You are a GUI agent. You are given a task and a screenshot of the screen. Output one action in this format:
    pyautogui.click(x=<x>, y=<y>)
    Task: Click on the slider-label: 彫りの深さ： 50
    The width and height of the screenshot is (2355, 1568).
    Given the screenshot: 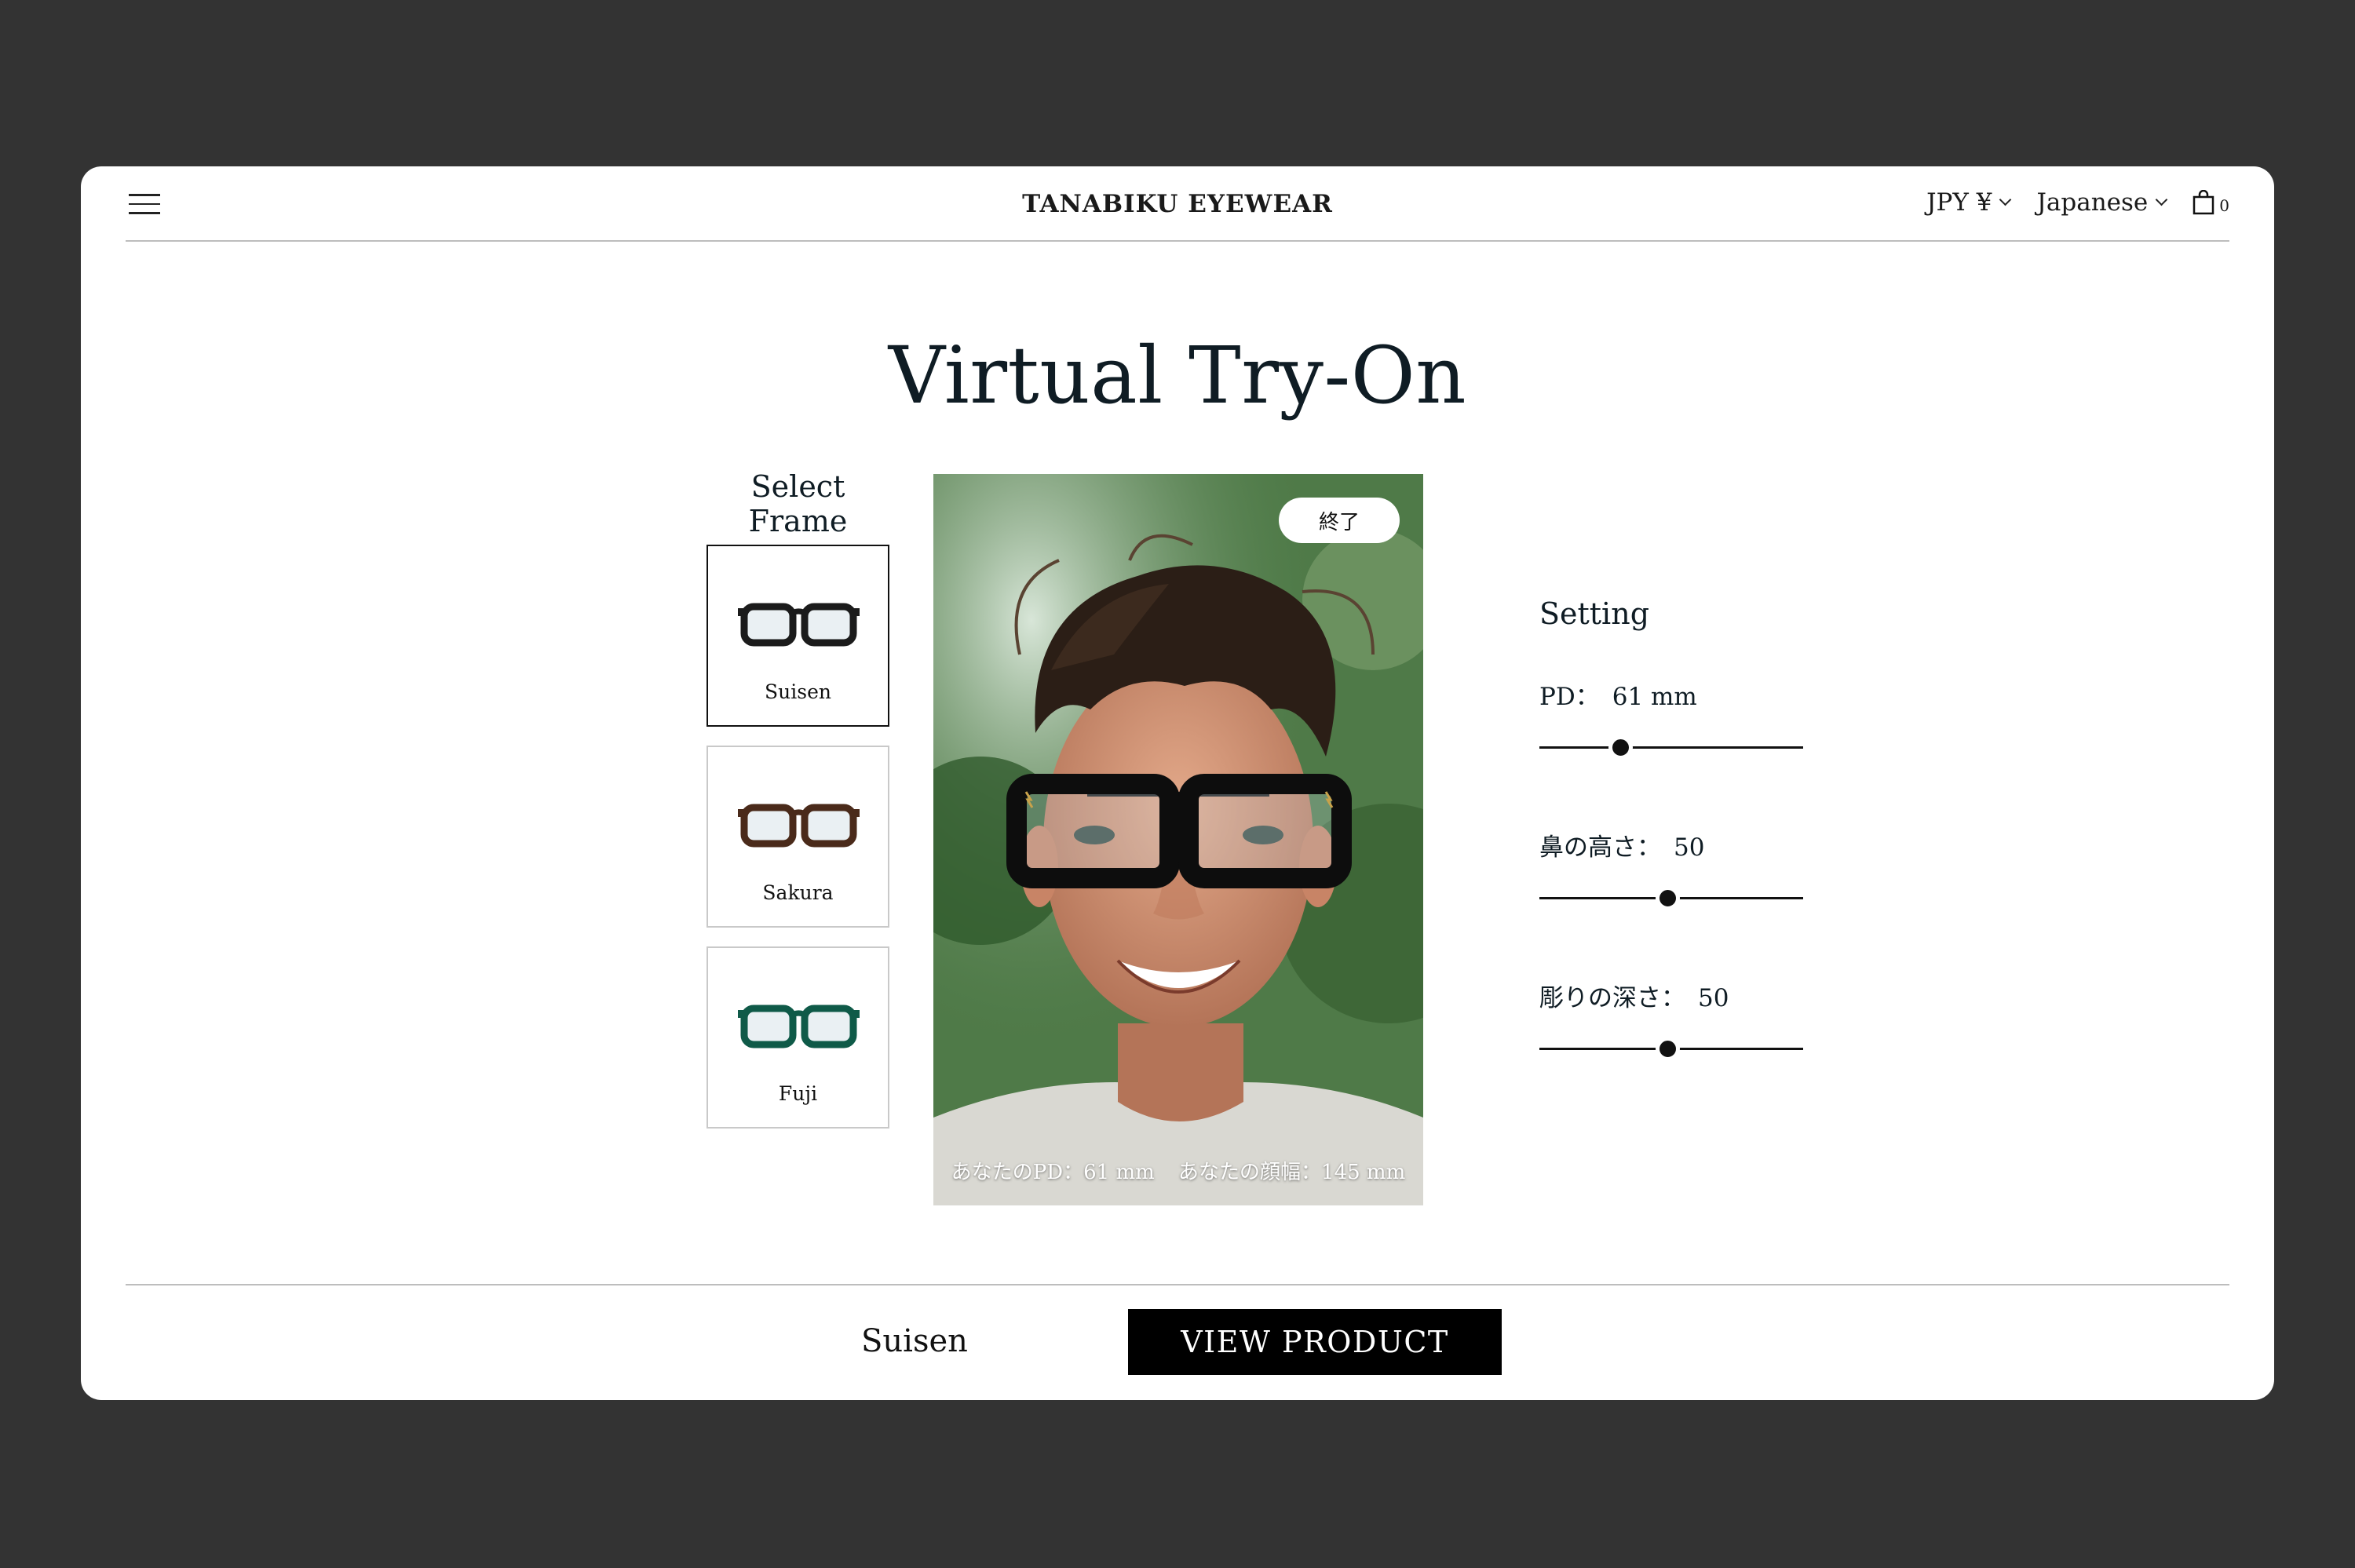 What is the action you would take?
    pyautogui.click(x=1671, y=1003)
    